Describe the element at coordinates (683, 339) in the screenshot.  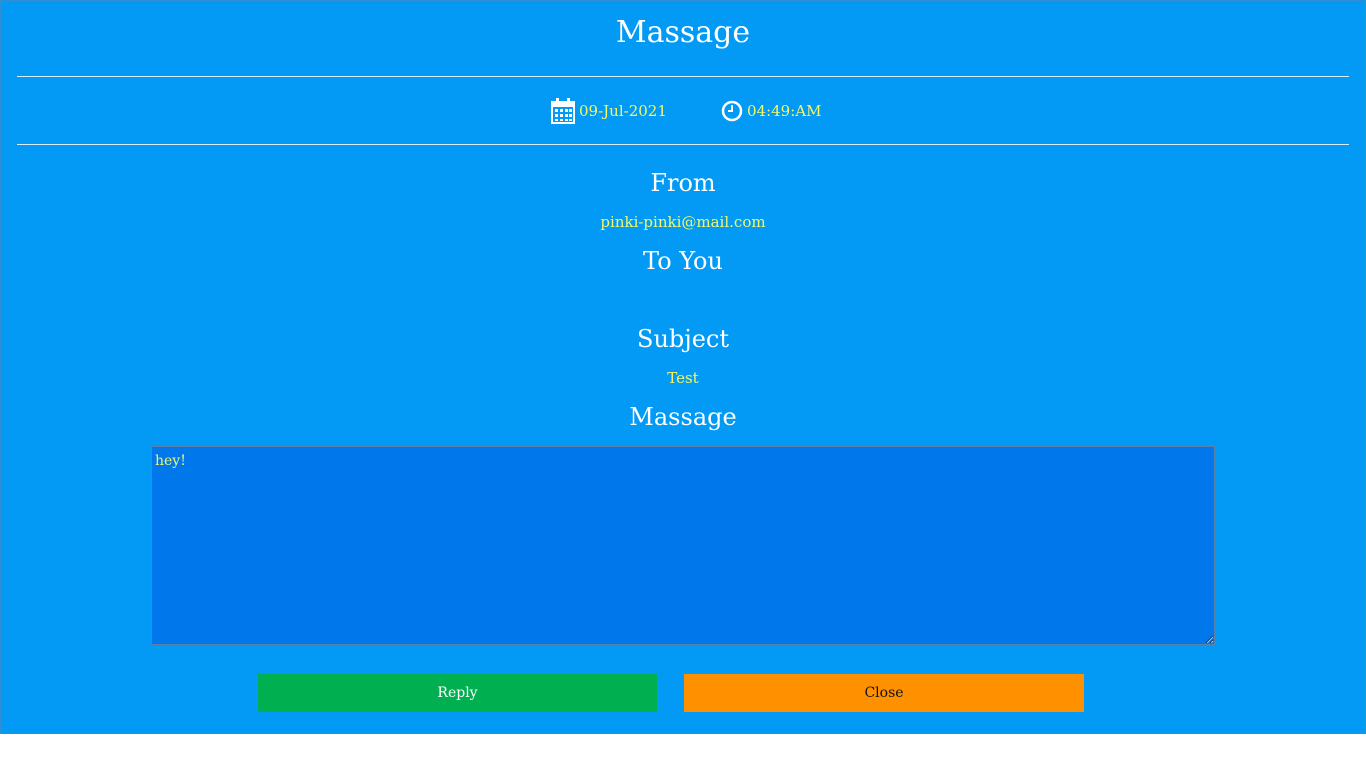
I see `subject-heading: Subject` at that location.